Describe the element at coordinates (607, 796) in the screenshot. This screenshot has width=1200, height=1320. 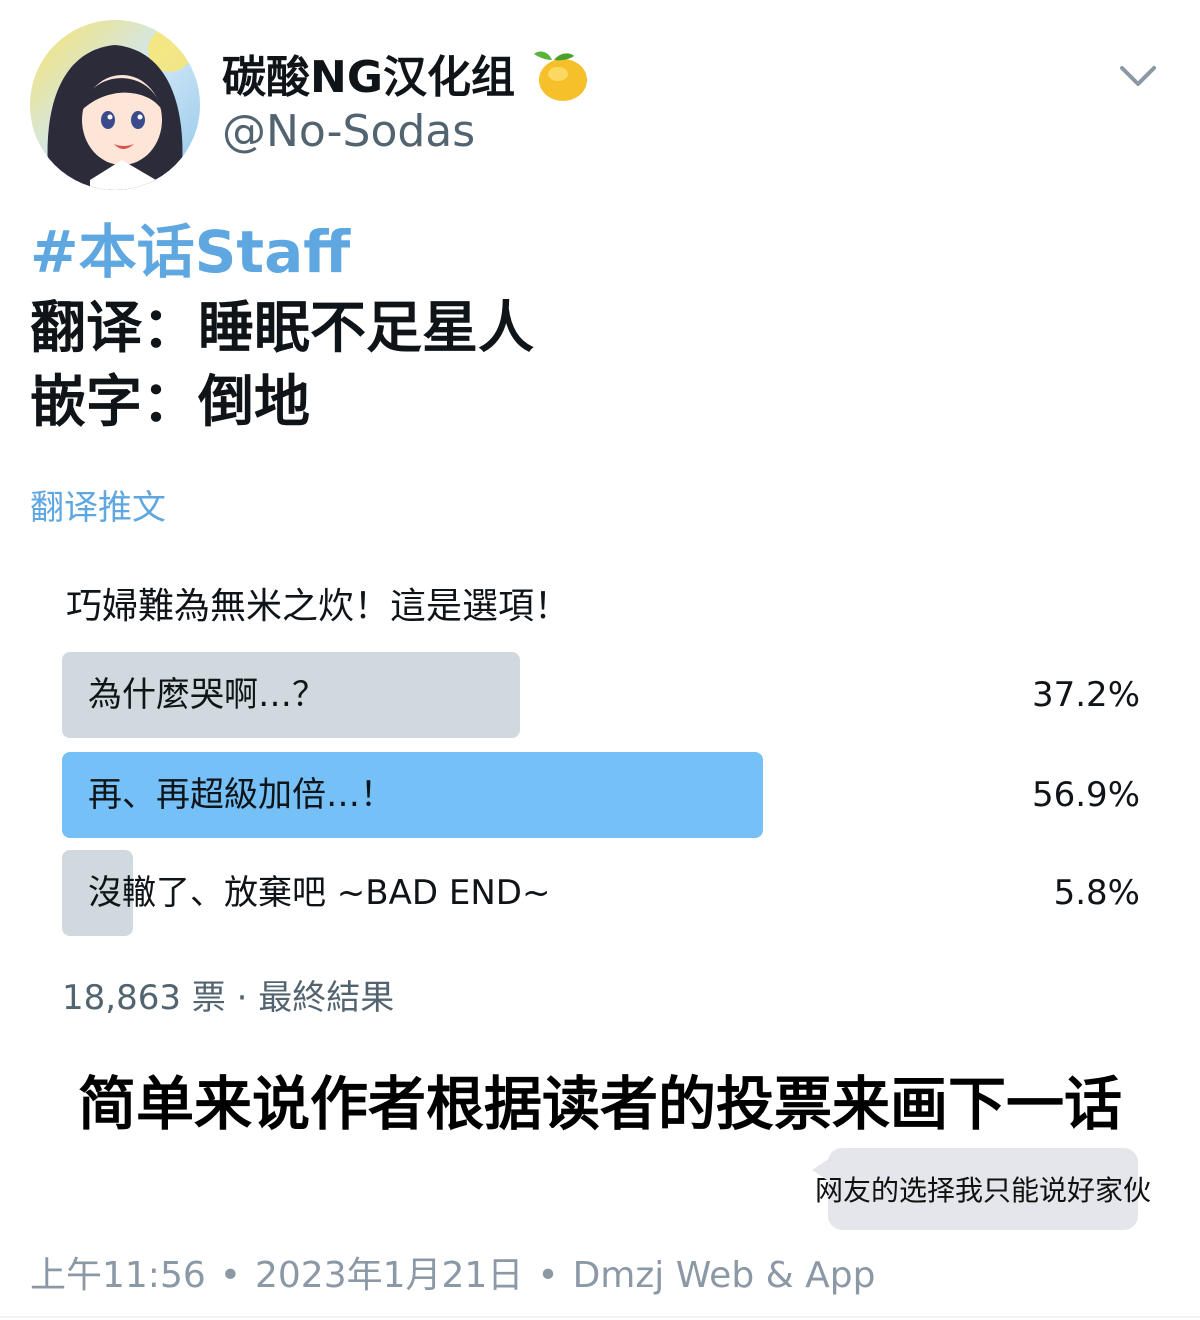
I see `poll-option: 再、再超級加倍…！ 56.9%` at that location.